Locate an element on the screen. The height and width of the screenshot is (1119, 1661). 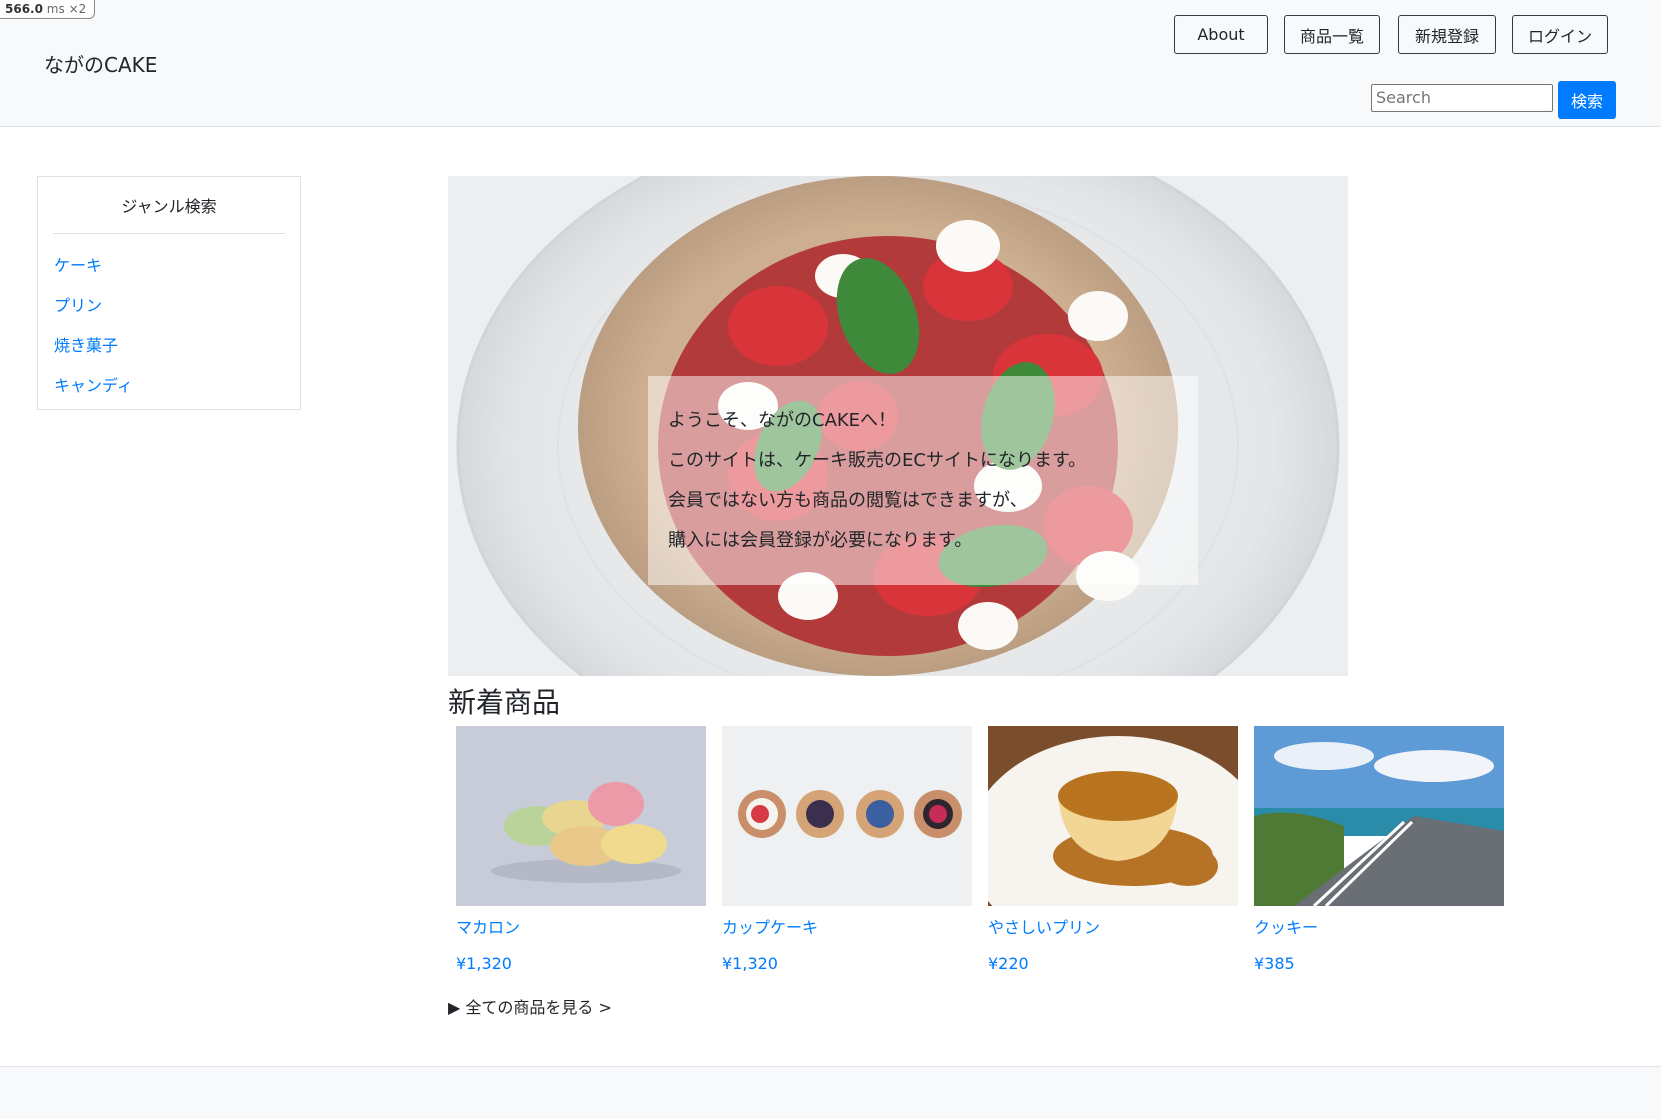
nav-products-button: 商品一覧 is located at coordinates (1332, 34).